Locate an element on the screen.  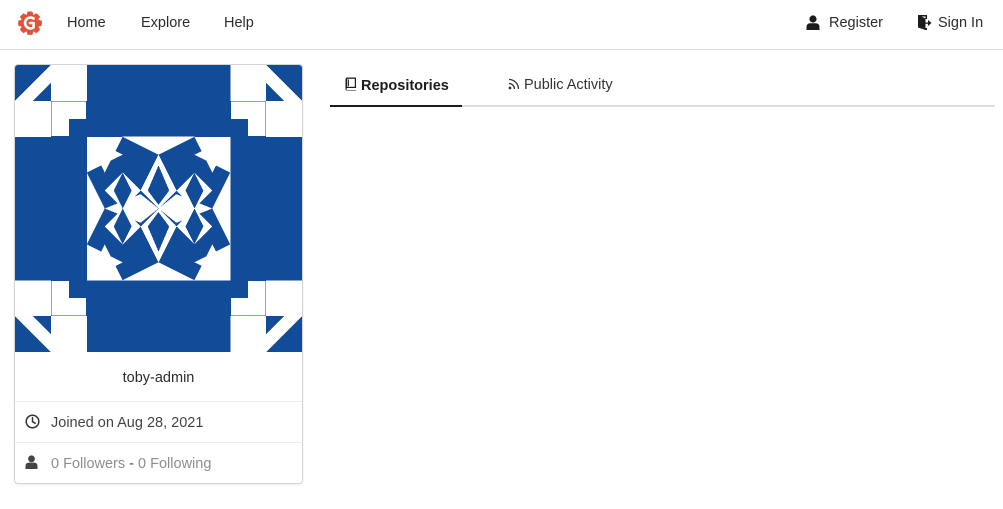
top-navbar: Home Explore Help Register Sign In is located at coordinates (501, 25).